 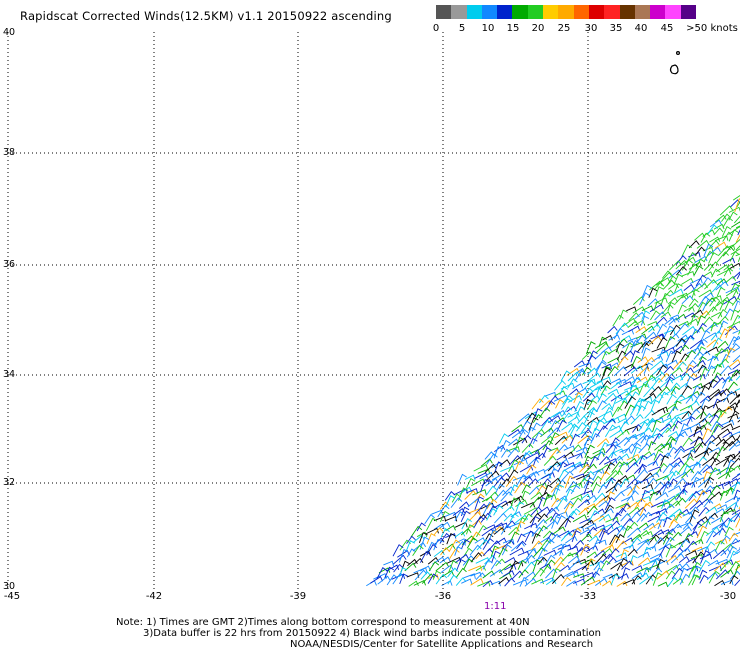 What do you see at coordinates (588, 596) in the screenshot?
I see `lon-label: -33` at bounding box center [588, 596].